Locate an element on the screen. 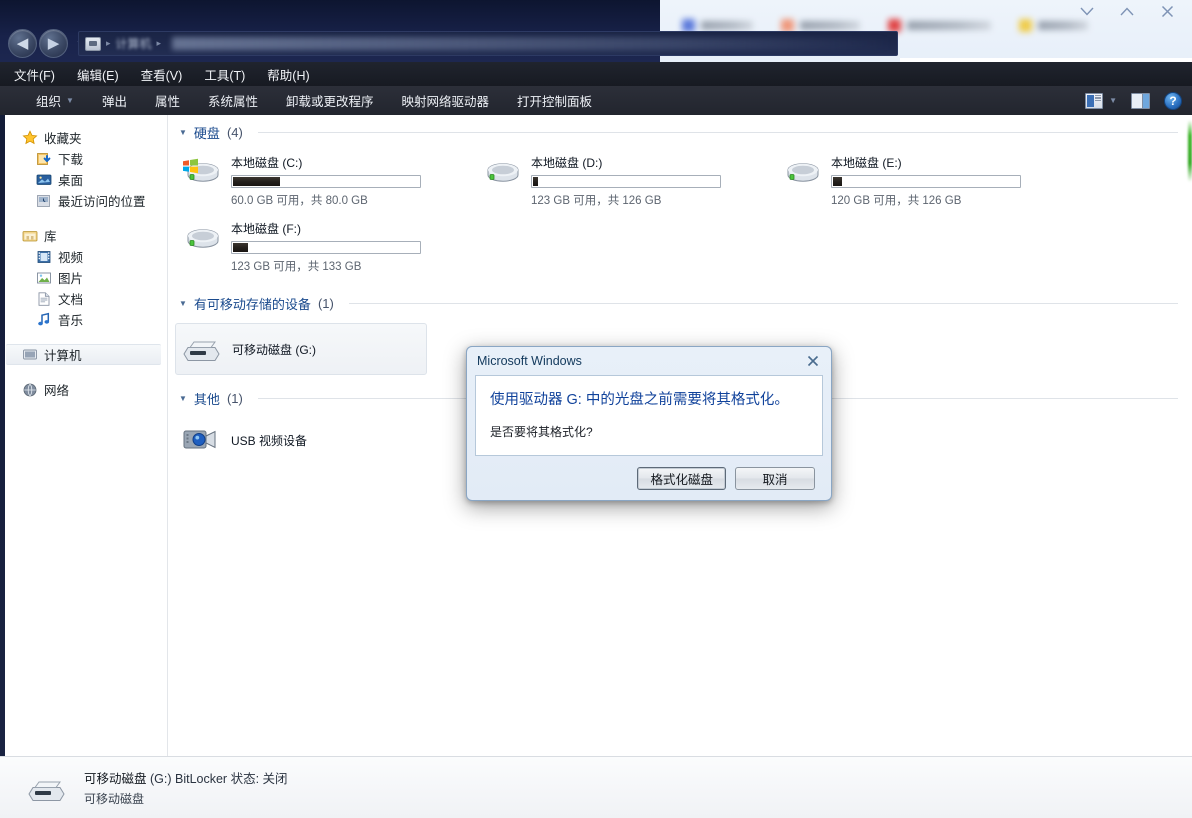 The image size is (1192, 818). drive-name: 可移动磁盘 (G:) is located at coordinates (274, 349).